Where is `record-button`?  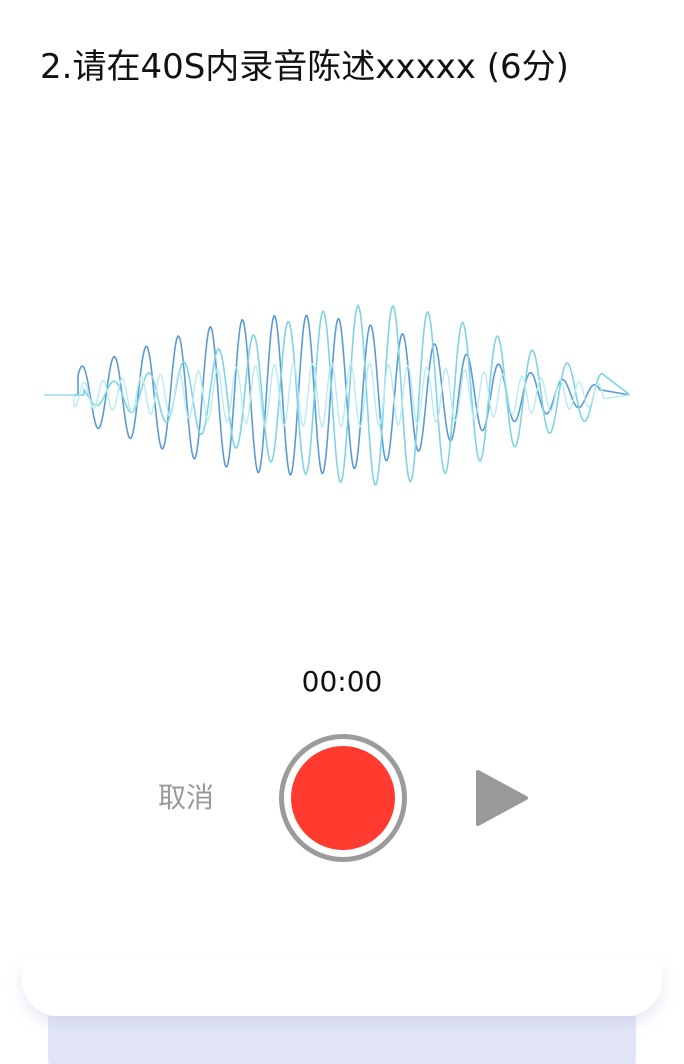 record-button is located at coordinates (343, 798).